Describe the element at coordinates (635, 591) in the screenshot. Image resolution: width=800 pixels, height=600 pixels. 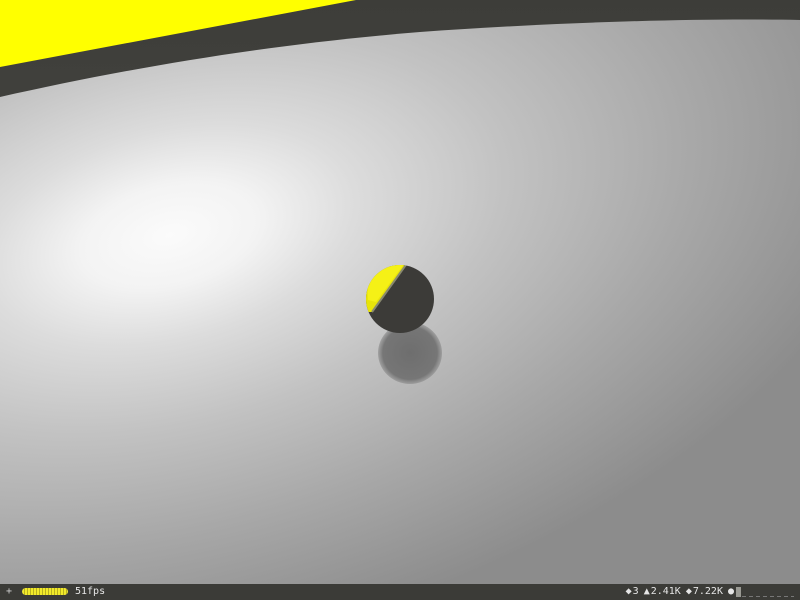
I see `stat-draw-calls-value: 3` at that location.